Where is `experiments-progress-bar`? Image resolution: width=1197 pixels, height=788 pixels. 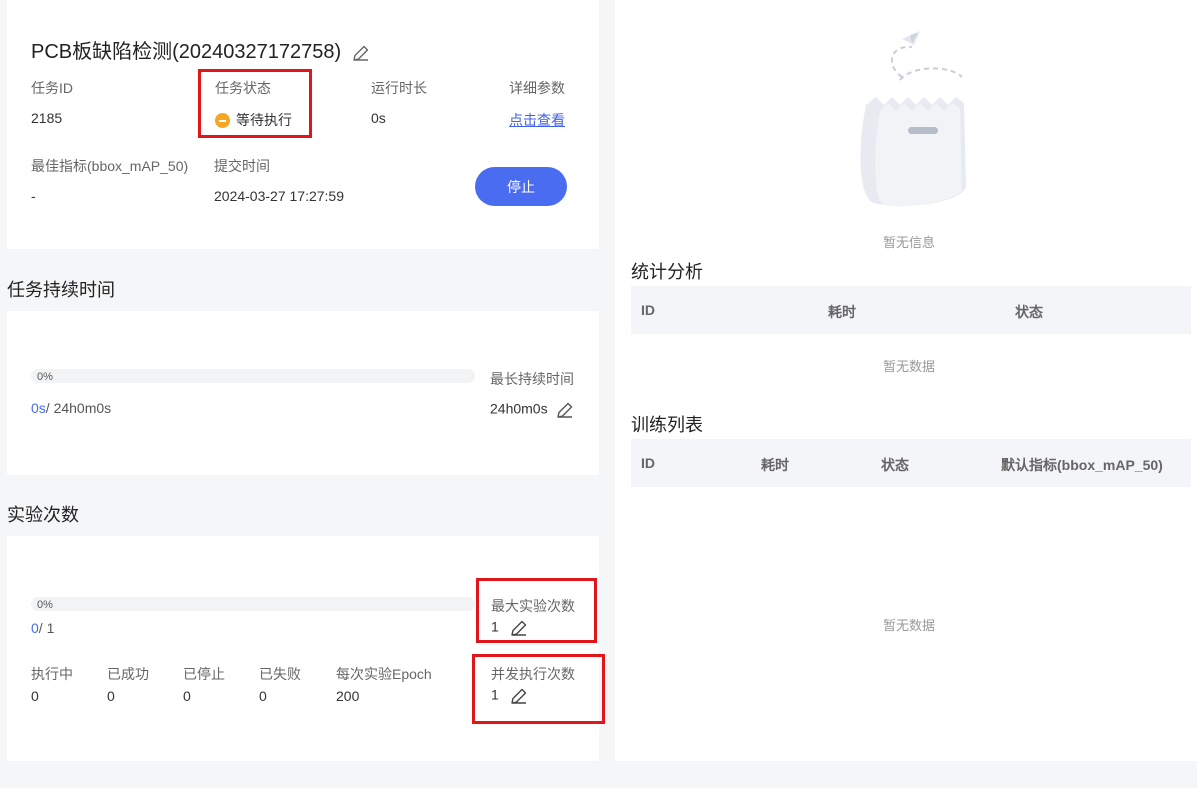 experiments-progress-bar is located at coordinates (253, 604).